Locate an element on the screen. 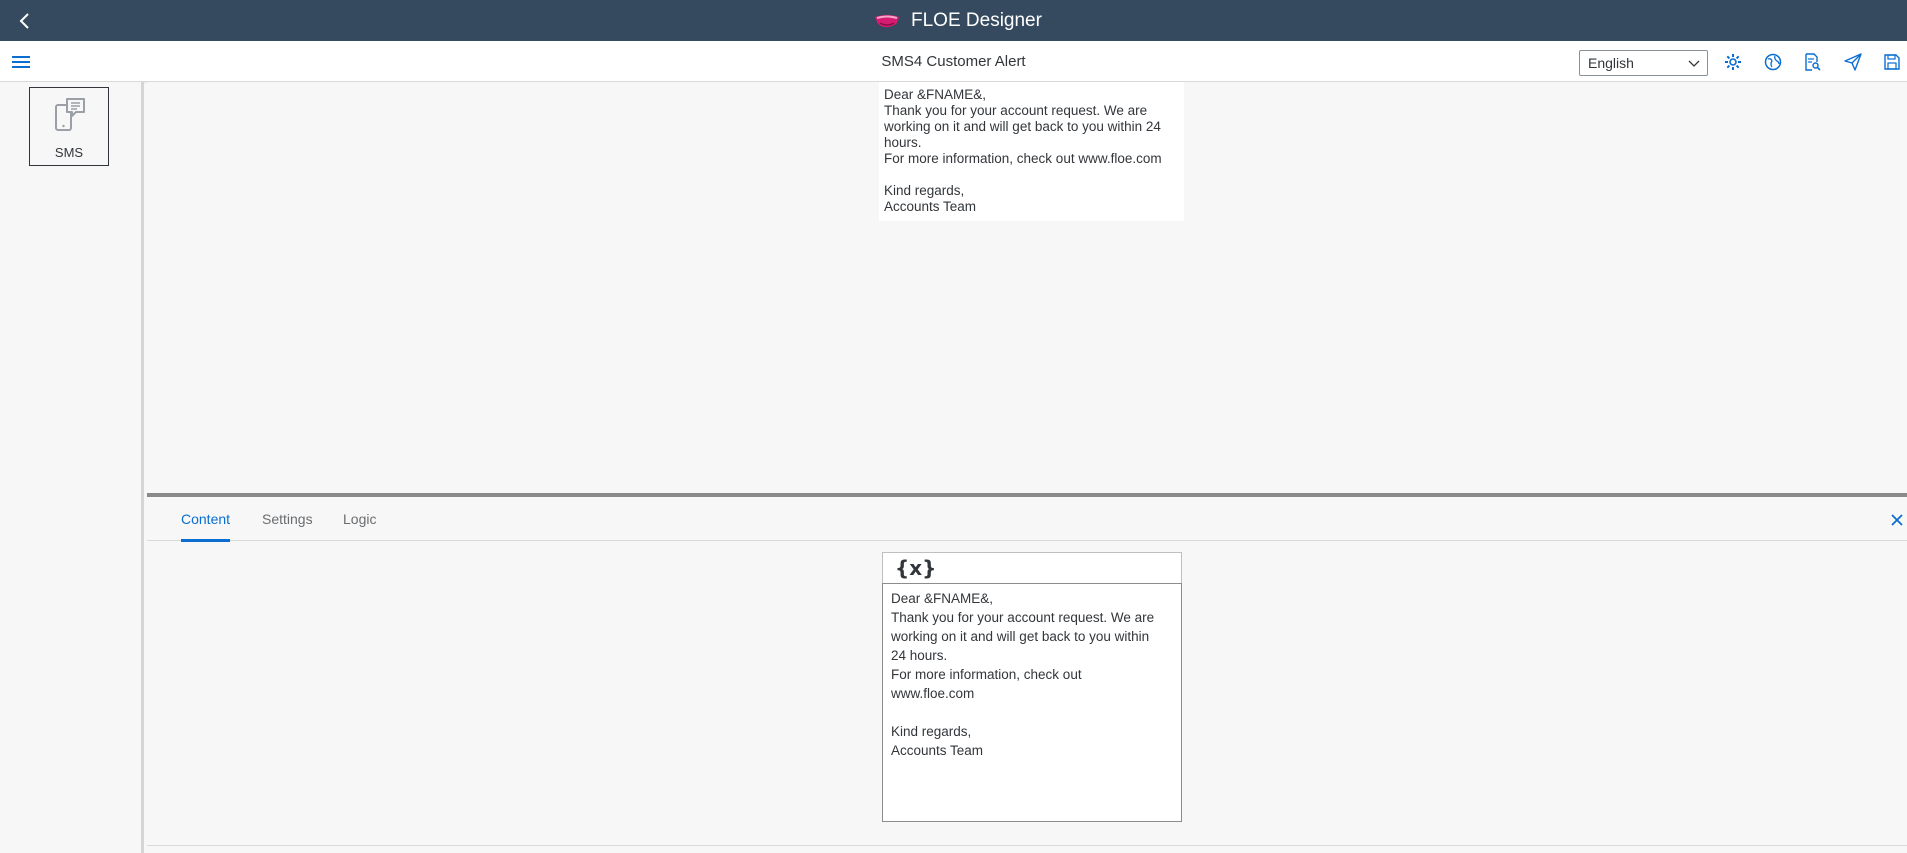  close-icon is located at coordinates (1897, 520).